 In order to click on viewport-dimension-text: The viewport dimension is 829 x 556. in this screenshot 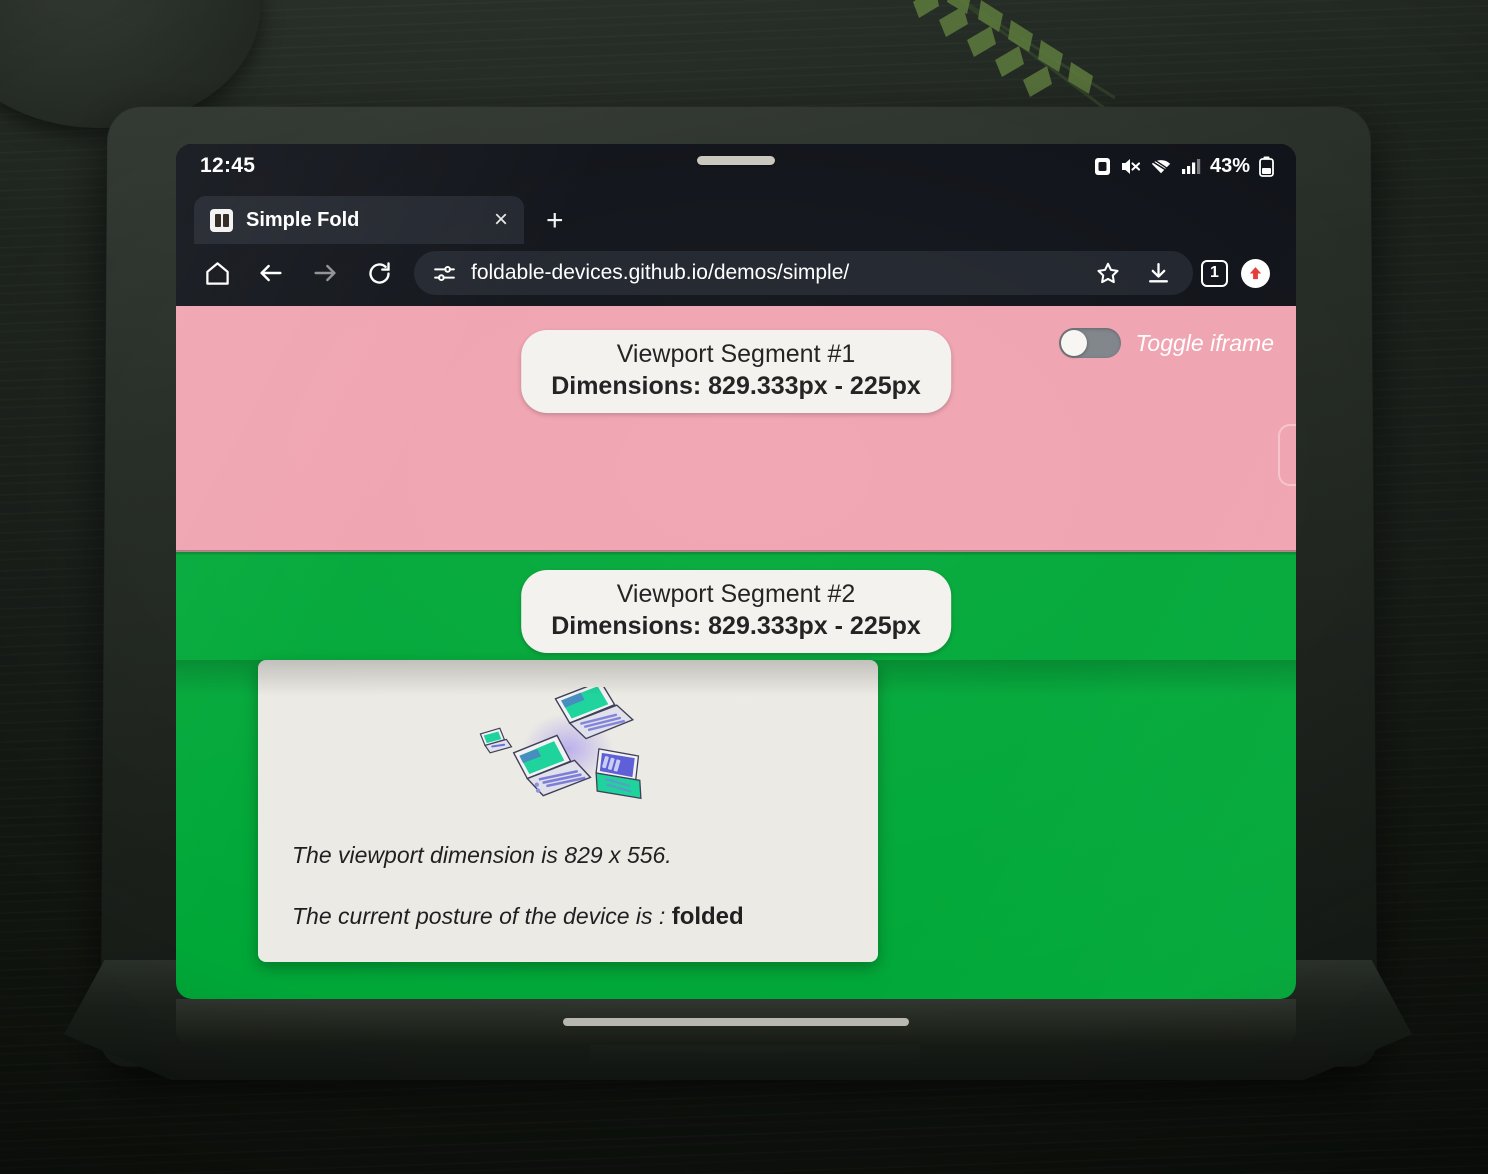, I will do `click(482, 854)`.